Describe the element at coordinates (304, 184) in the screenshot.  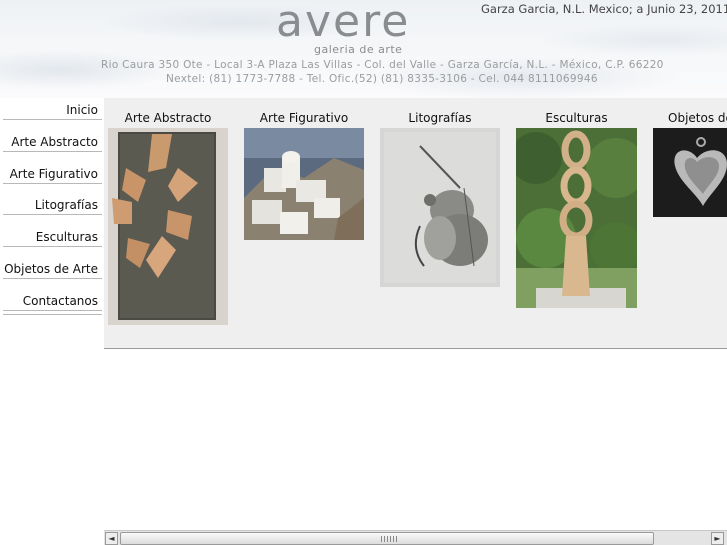
I see `arte-figurativo-image` at that location.